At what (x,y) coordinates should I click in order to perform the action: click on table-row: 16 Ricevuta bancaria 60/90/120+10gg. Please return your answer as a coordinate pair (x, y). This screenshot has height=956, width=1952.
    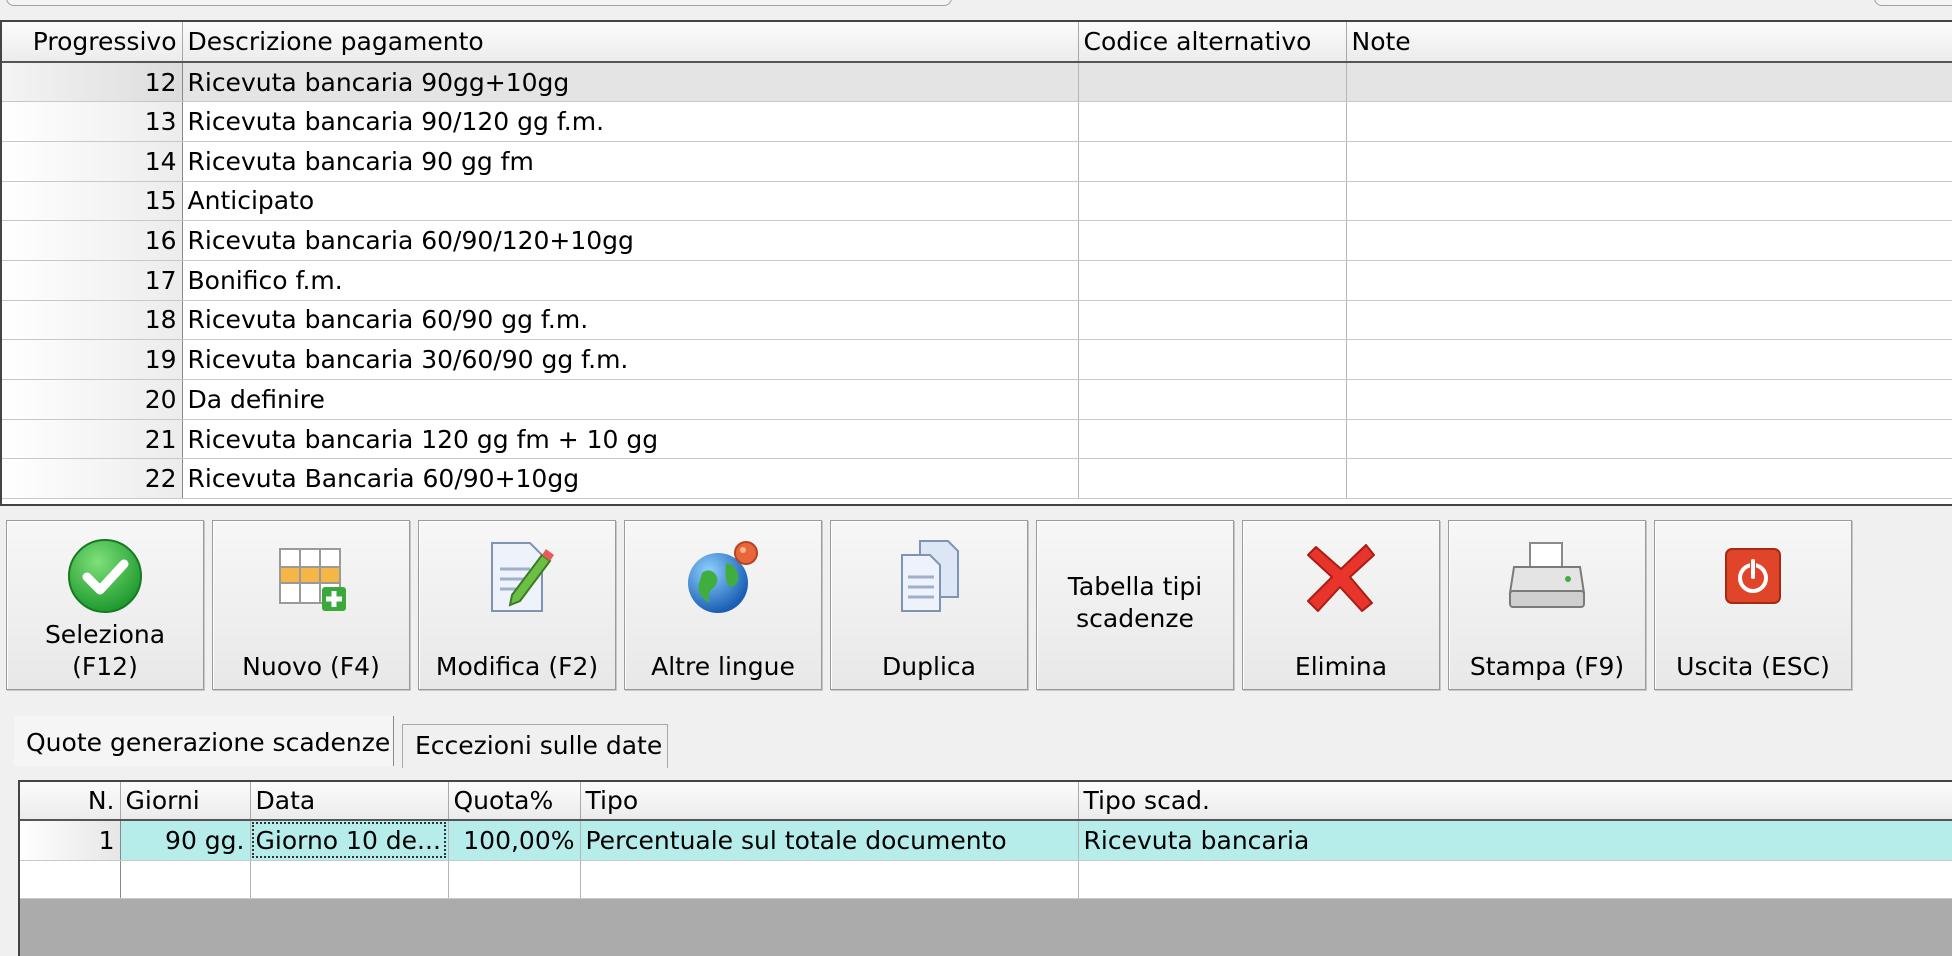
    Looking at the image, I should click on (977, 240).